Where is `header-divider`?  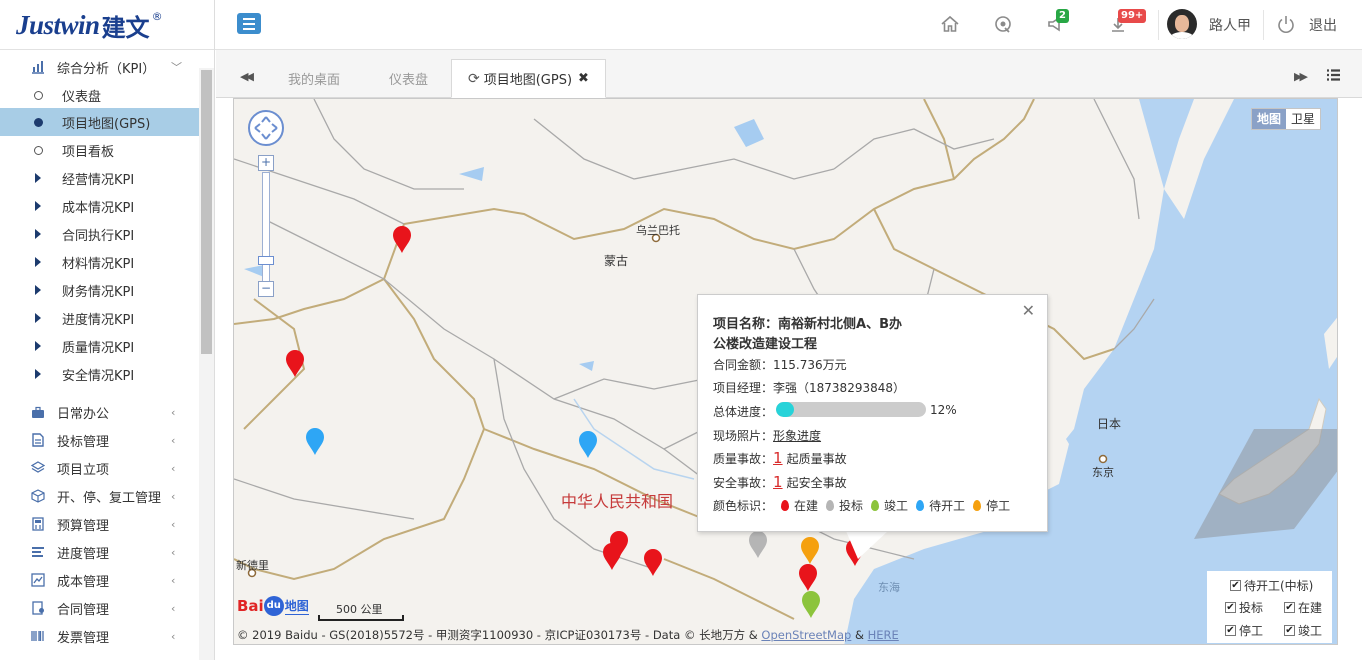
header-divider is located at coordinates (1263, 25).